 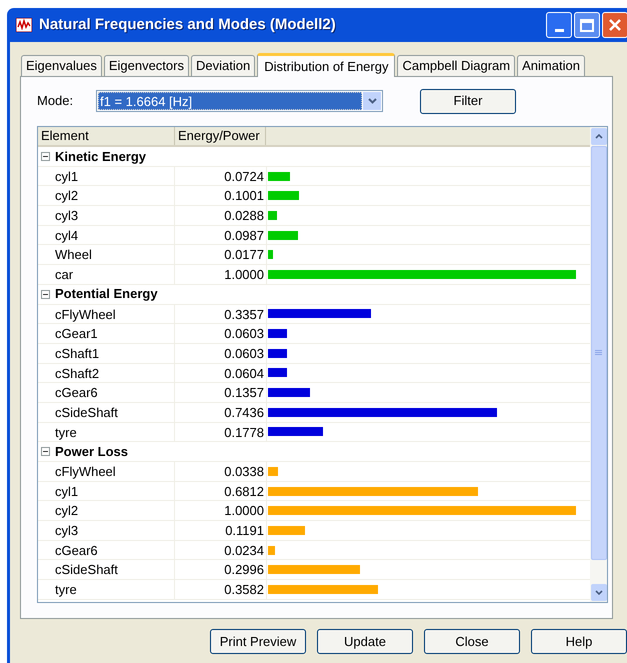 What do you see at coordinates (106, 294) in the screenshot?
I see `group-title: Potential Energy` at bounding box center [106, 294].